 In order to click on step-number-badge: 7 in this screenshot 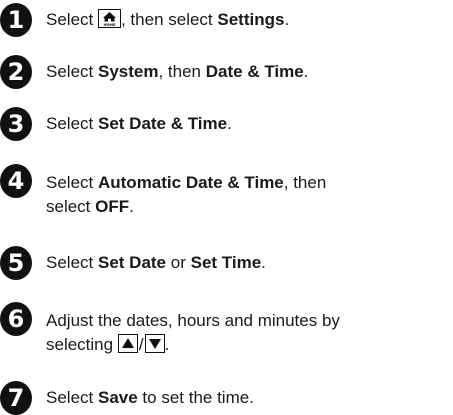, I will do `click(16, 398)`.